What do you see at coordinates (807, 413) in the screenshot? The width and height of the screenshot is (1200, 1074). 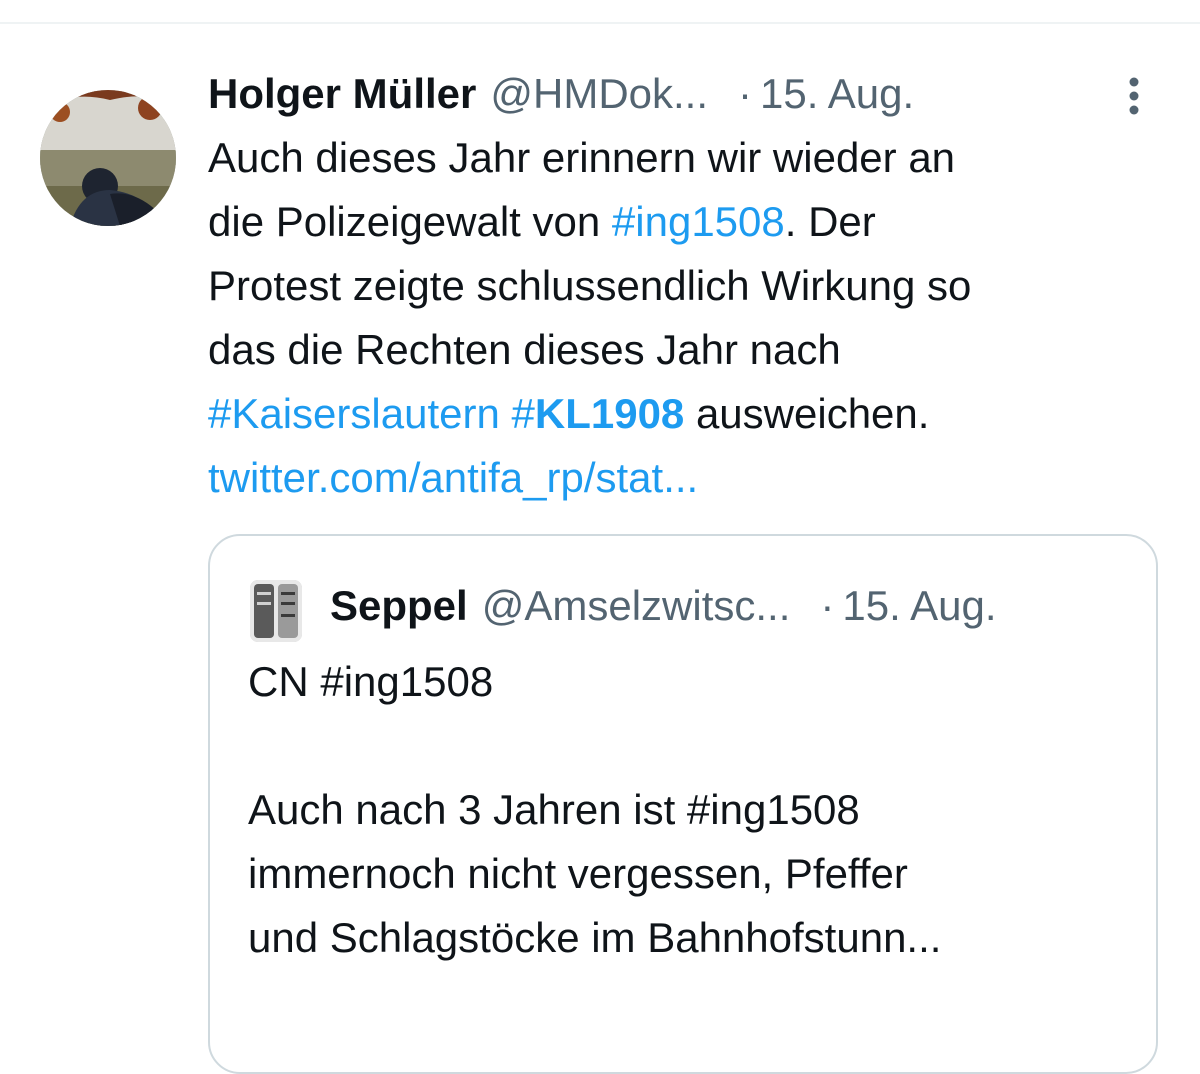 I see `text-fragment: ausweichen.` at bounding box center [807, 413].